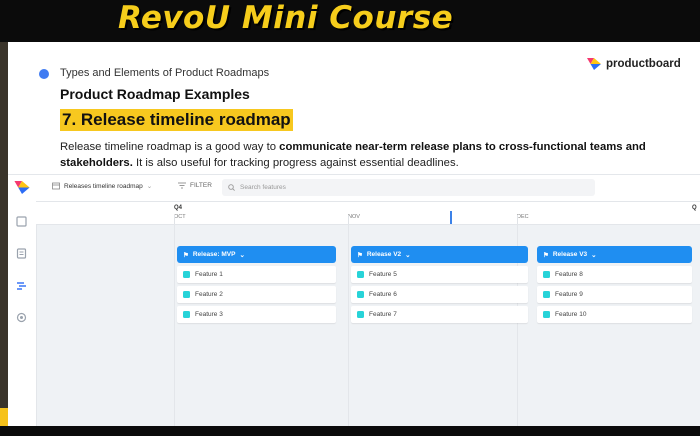 The width and height of the screenshot is (700, 436). What do you see at coordinates (523, 217) in the screenshot?
I see `month-label: DEC` at bounding box center [523, 217].